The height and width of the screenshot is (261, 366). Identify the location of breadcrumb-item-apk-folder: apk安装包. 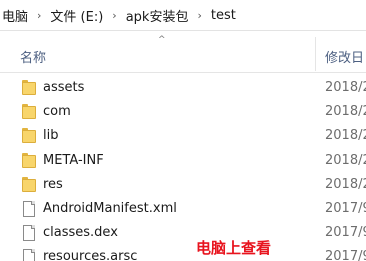
(157, 15).